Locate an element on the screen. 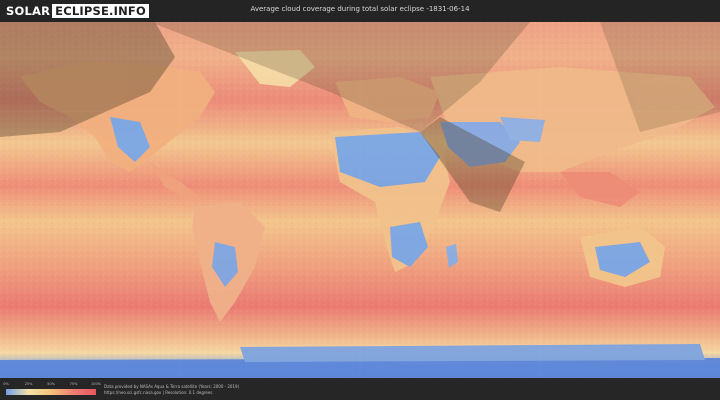  cloud-legend: 0% 25% 50% 75% 100% is located at coordinates (52, 390).